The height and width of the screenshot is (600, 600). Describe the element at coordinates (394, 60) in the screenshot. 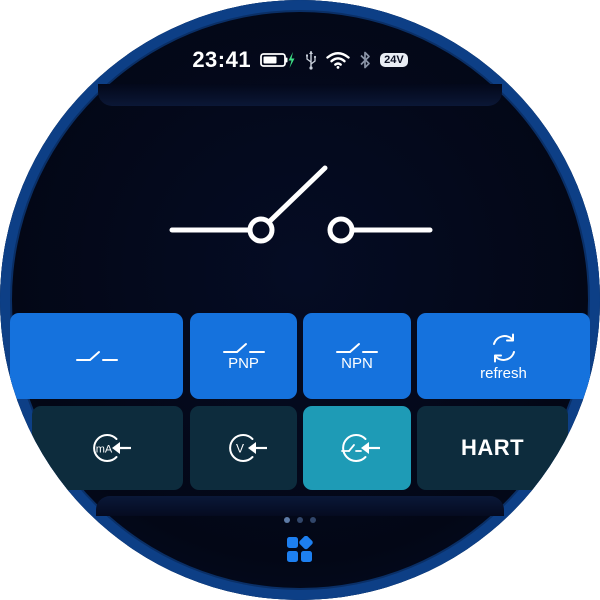

I see `voltage-badge: 24V` at that location.